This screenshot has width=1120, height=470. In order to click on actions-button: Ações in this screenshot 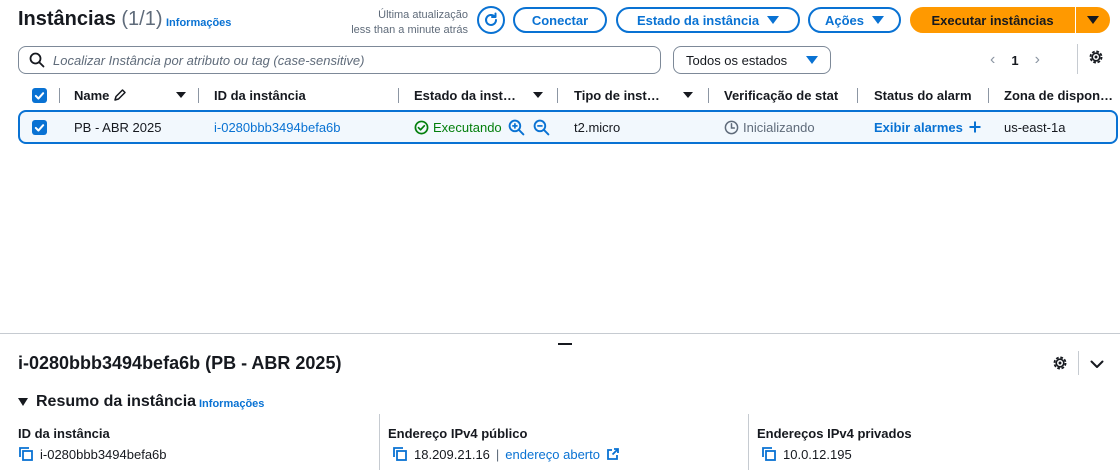, I will do `click(854, 20)`.